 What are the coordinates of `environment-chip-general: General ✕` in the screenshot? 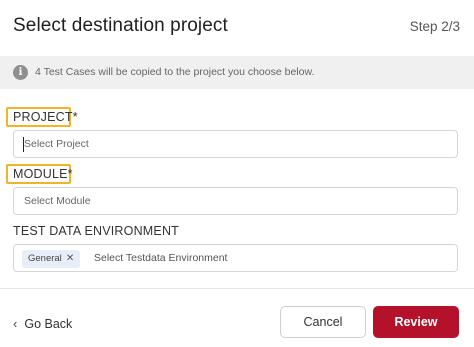 It's located at (51, 259).